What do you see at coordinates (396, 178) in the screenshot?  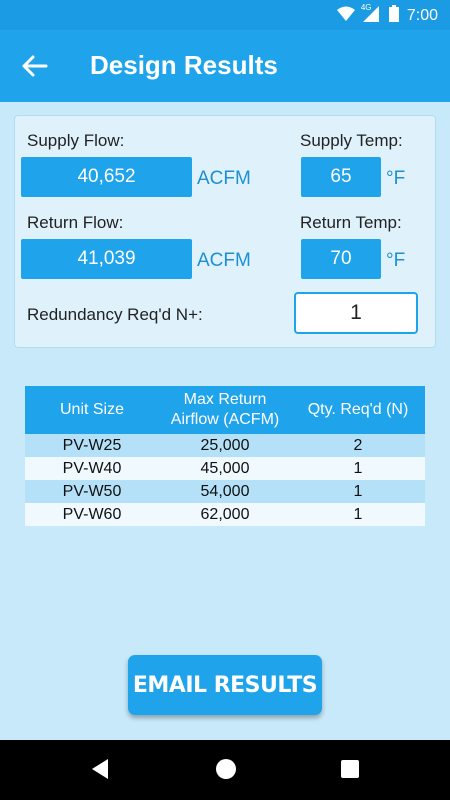 I see `supply-temp-unit: °F` at bounding box center [396, 178].